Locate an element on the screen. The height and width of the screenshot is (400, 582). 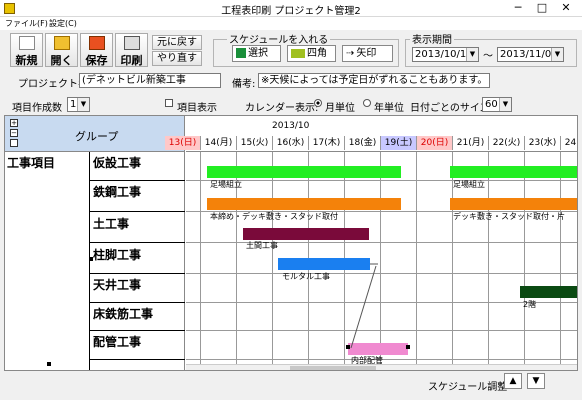
group-row: 土工事 is located at coordinates (111, 223).